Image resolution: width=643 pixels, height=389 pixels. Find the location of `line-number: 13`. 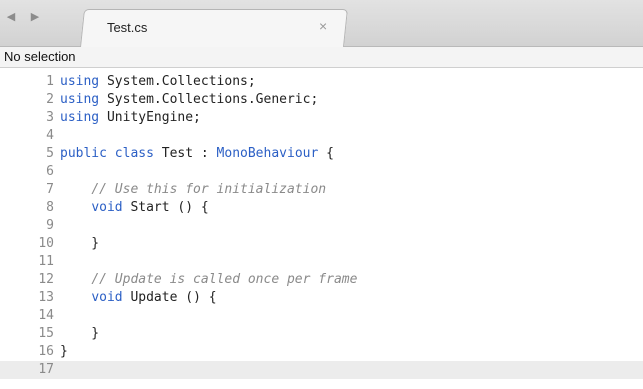

line-number: 13 is located at coordinates (46, 297).